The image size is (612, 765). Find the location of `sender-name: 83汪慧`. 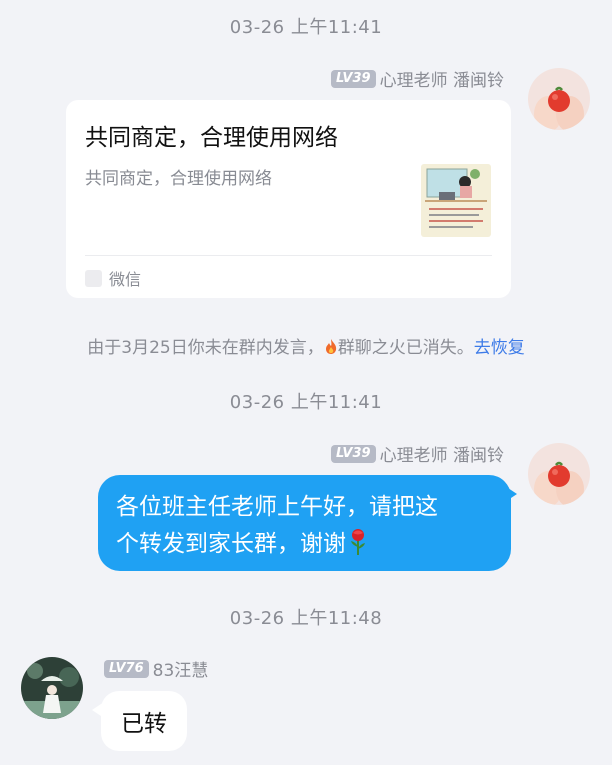

sender-name: 83汪慧 is located at coordinates (180, 671).